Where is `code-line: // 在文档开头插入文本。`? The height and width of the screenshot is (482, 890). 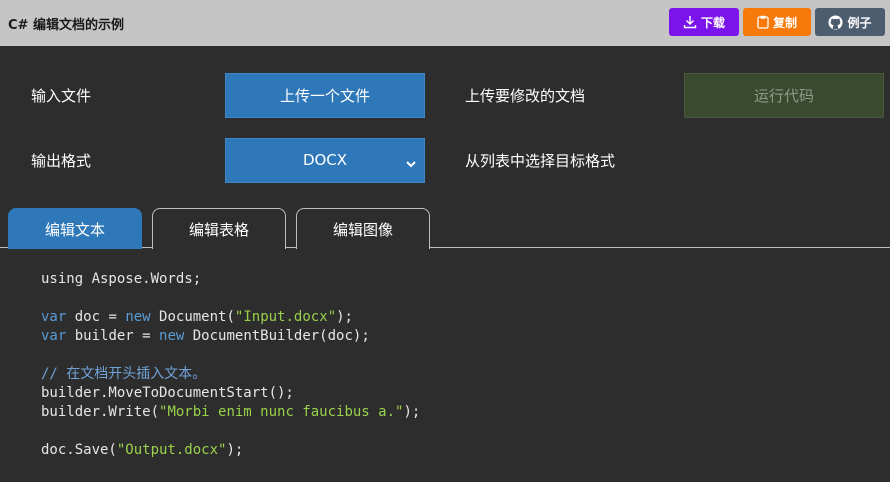
code-line: // 在文档开头插入文本。 is located at coordinates (230, 374).